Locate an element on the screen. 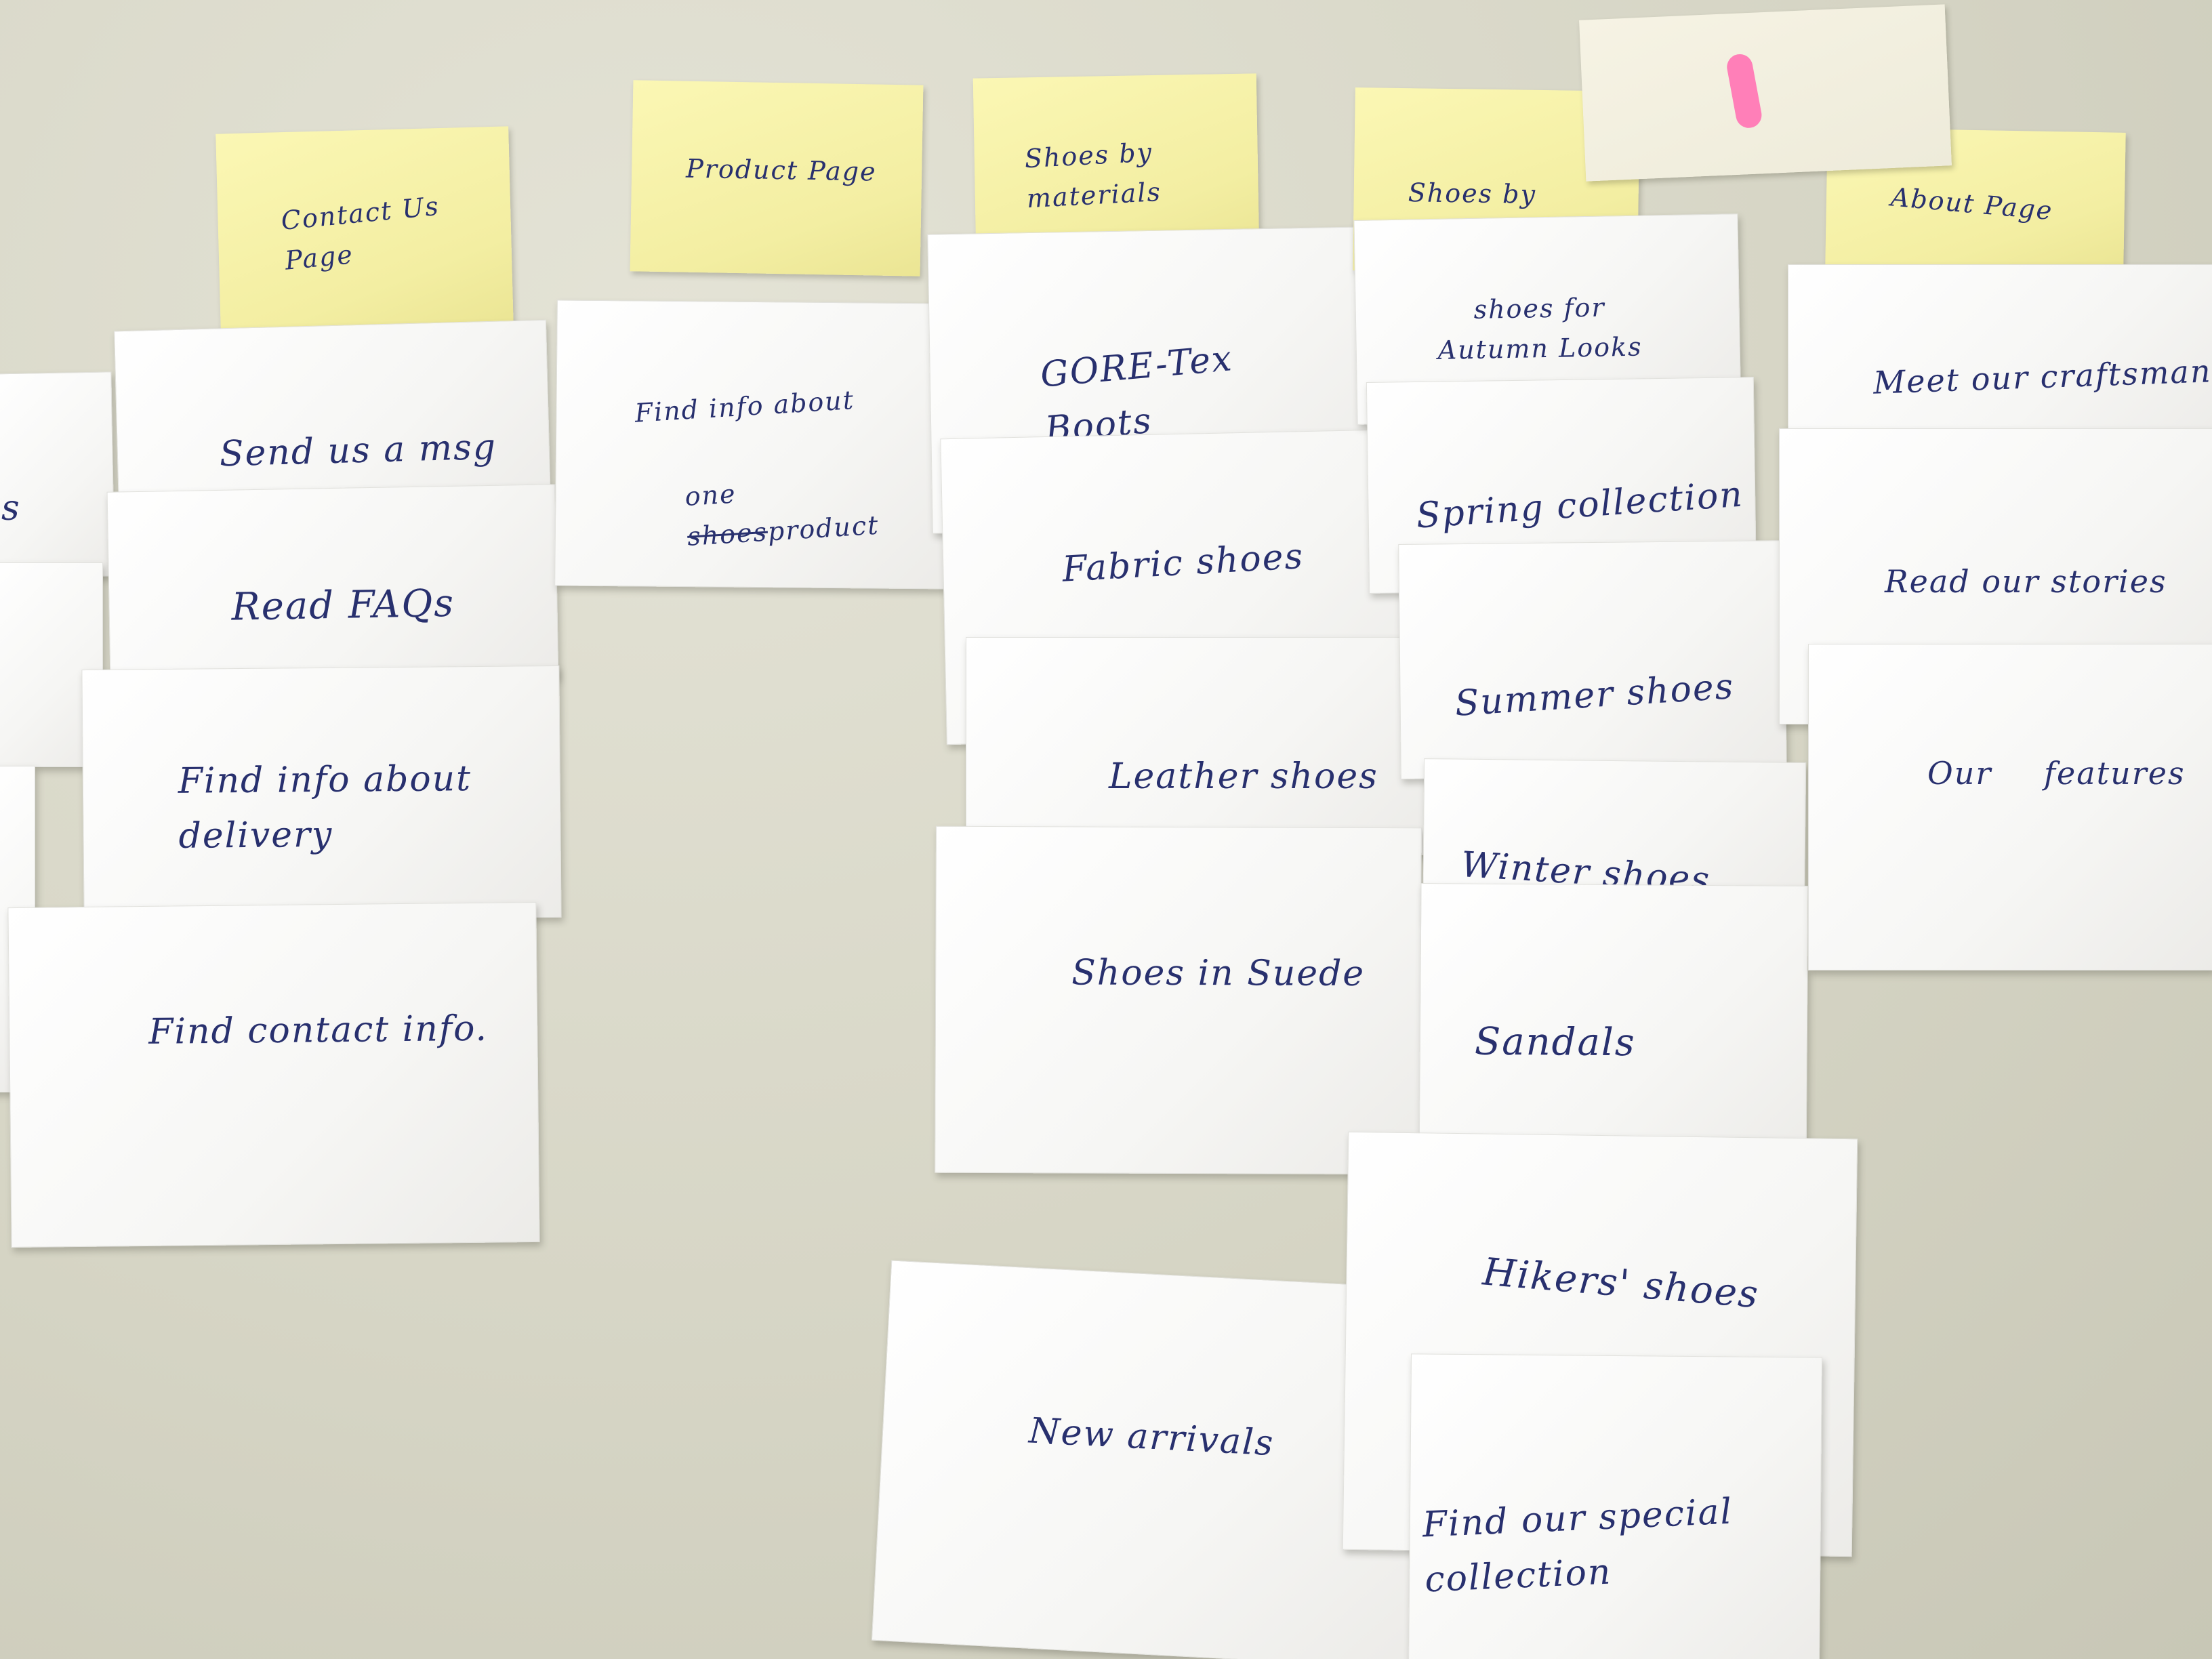 The height and width of the screenshot is (1659, 2212). card-read-faqs: Read FAQs is located at coordinates (332, 585).